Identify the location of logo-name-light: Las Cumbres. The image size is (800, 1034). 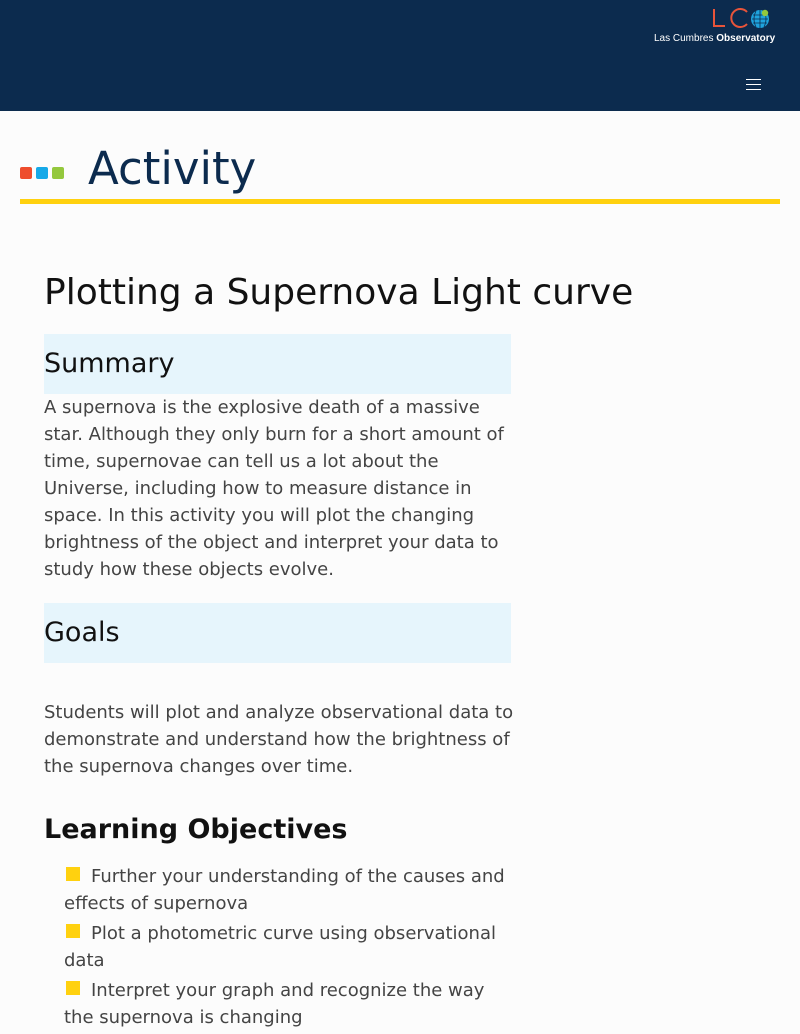
(684, 38).